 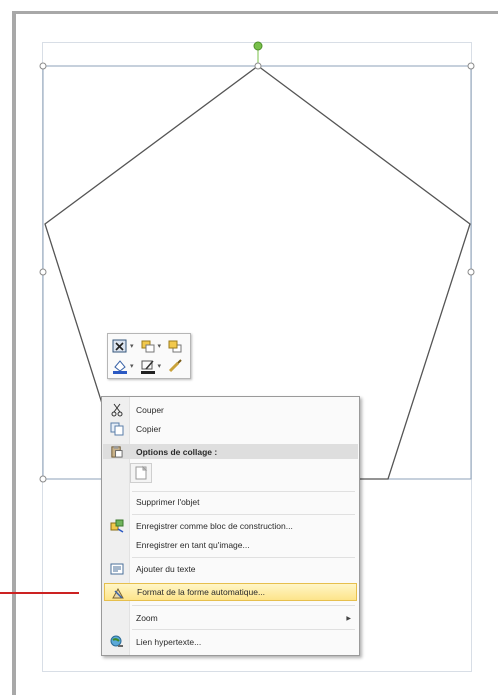 I want to click on paste-keep-picture-button, so click(x=141, y=473).